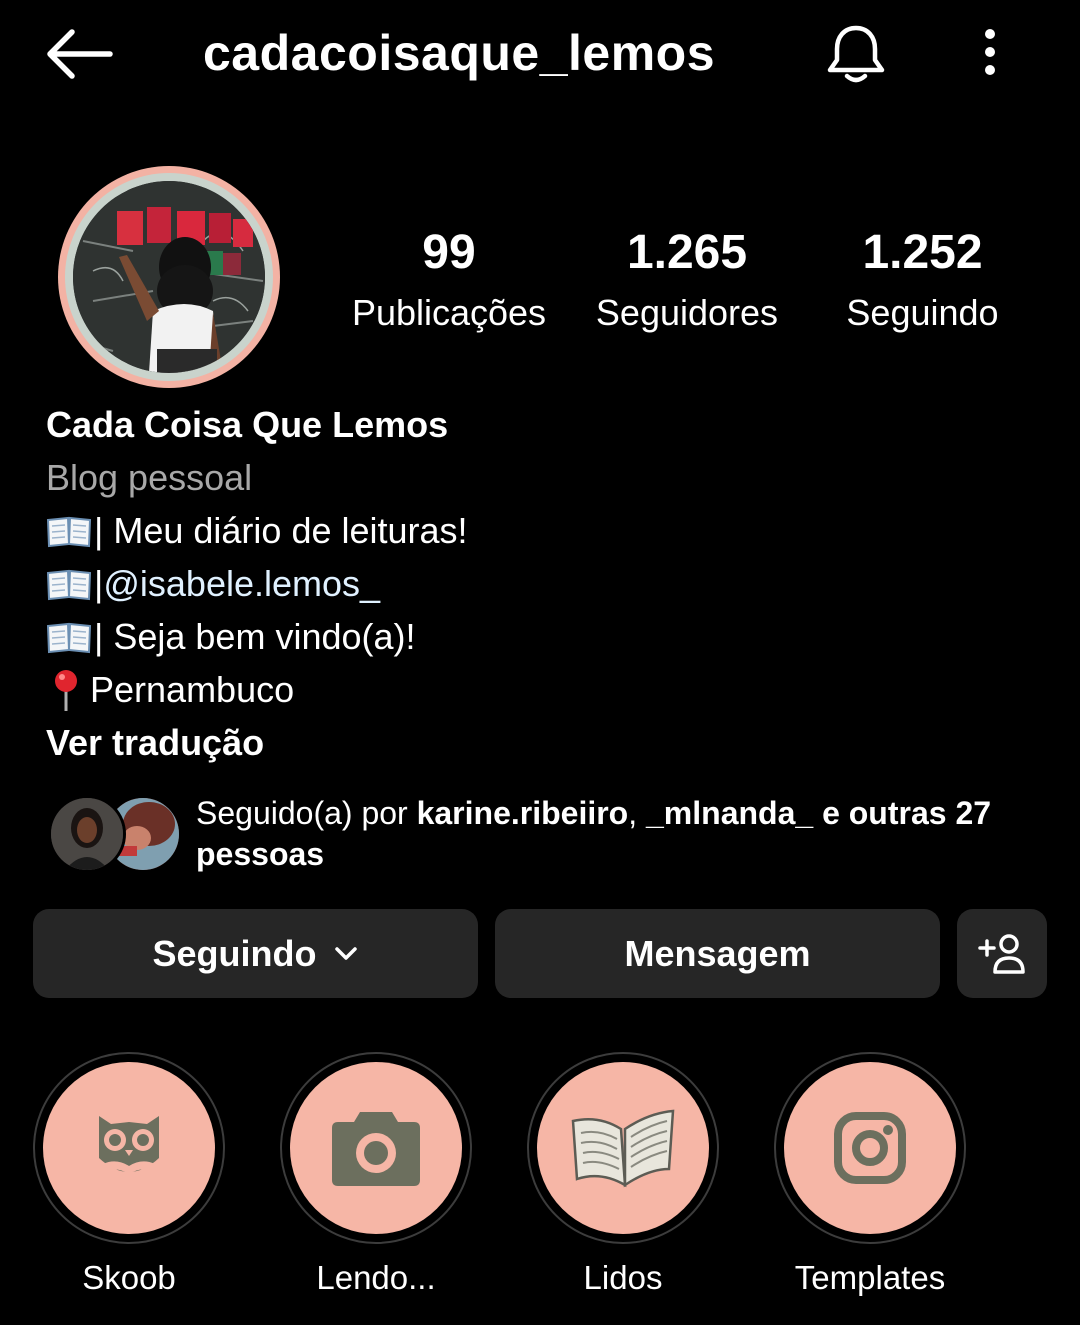  What do you see at coordinates (66, 690) in the screenshot?
I see `location-pin-emoji-icon` at bounding box center [66, 690].